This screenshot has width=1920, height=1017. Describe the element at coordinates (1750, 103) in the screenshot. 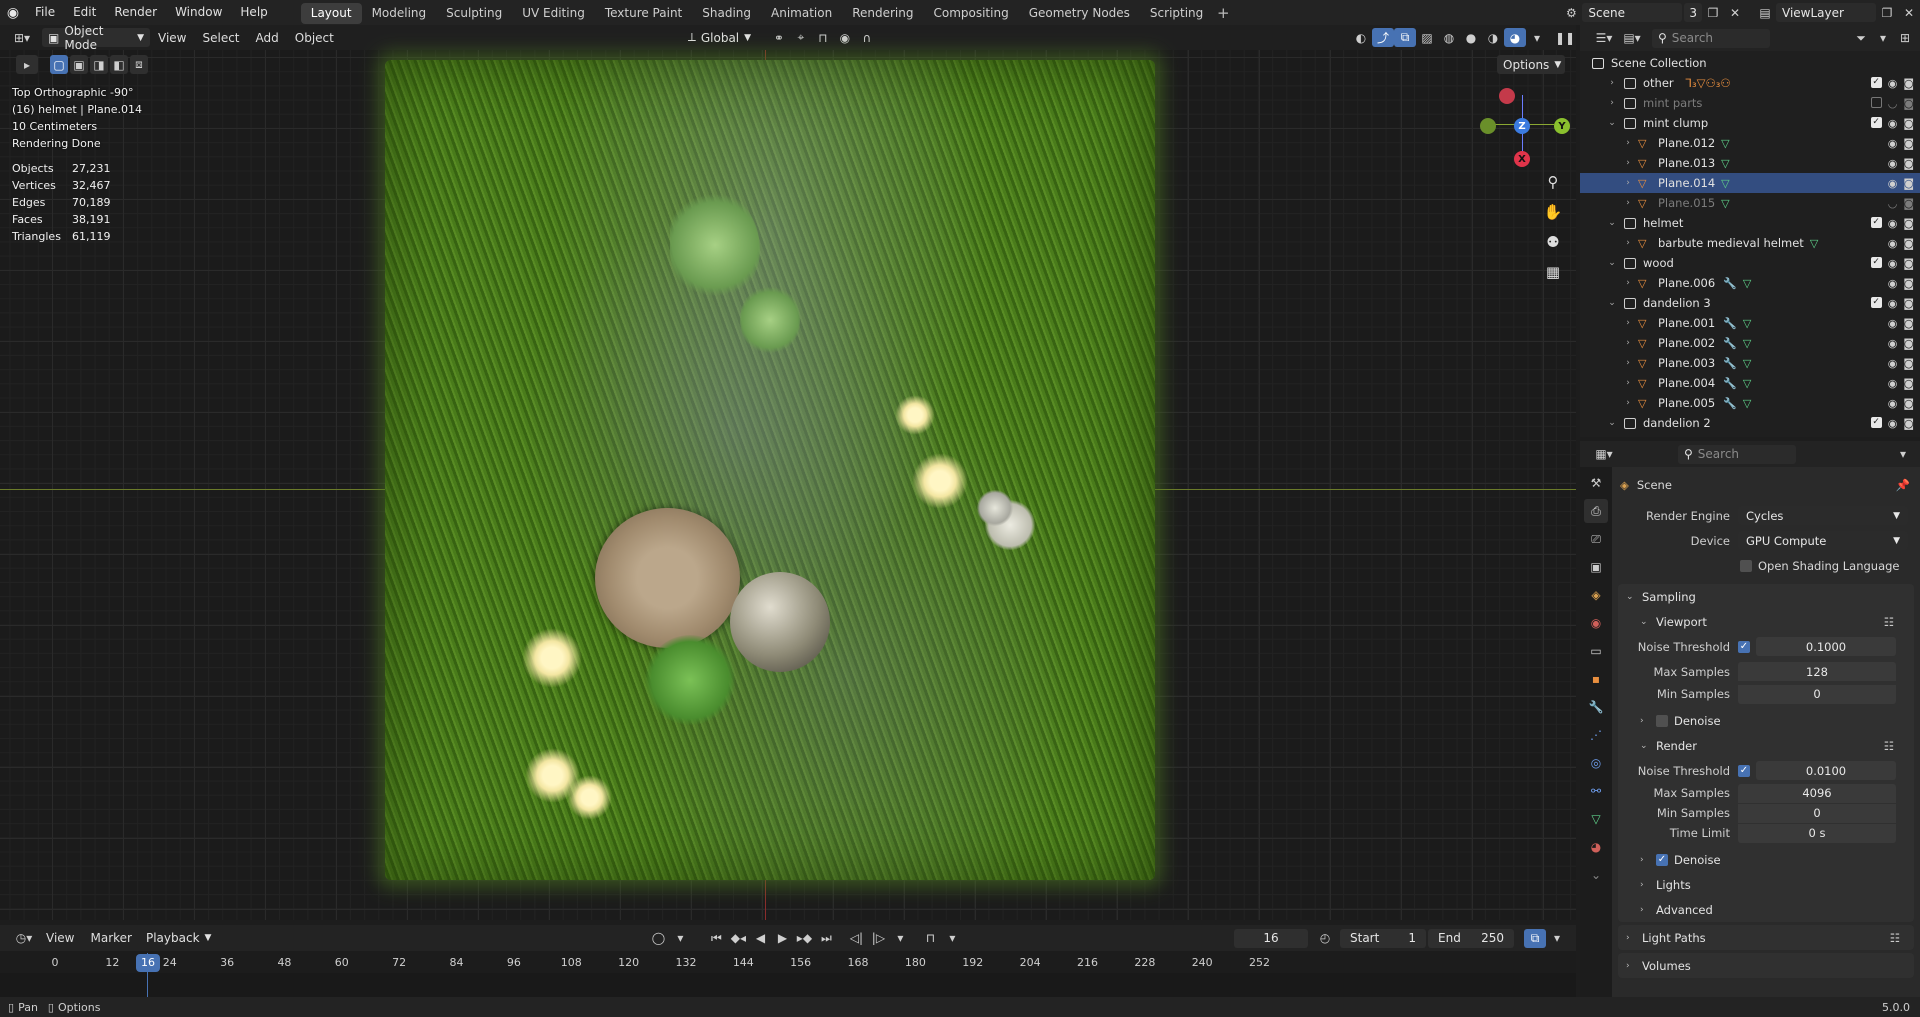

I see `outliner-collection-row: › mint parts ◡ ◙` at that location.